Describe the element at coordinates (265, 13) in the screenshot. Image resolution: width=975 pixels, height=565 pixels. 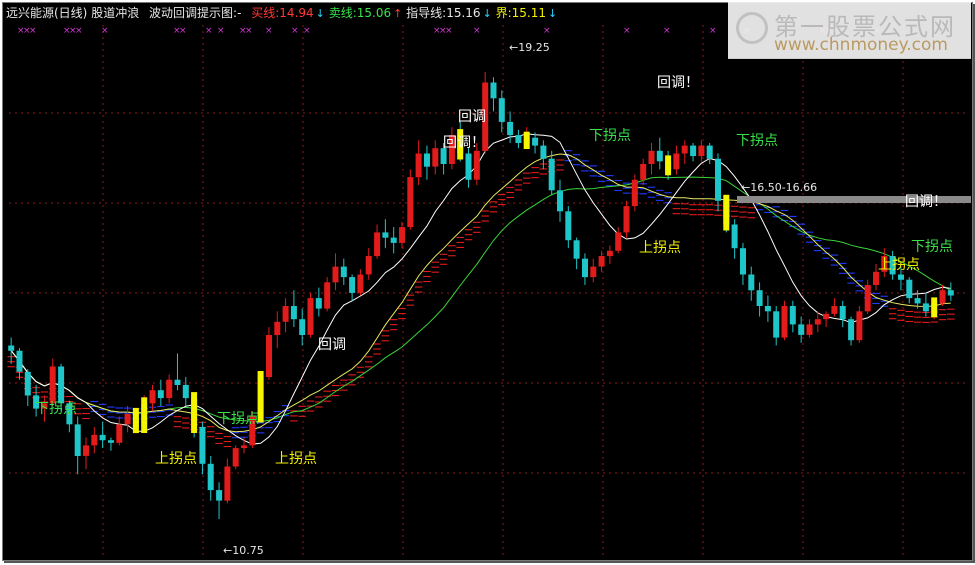
I see `buy-line-label: 买线:` at that location.